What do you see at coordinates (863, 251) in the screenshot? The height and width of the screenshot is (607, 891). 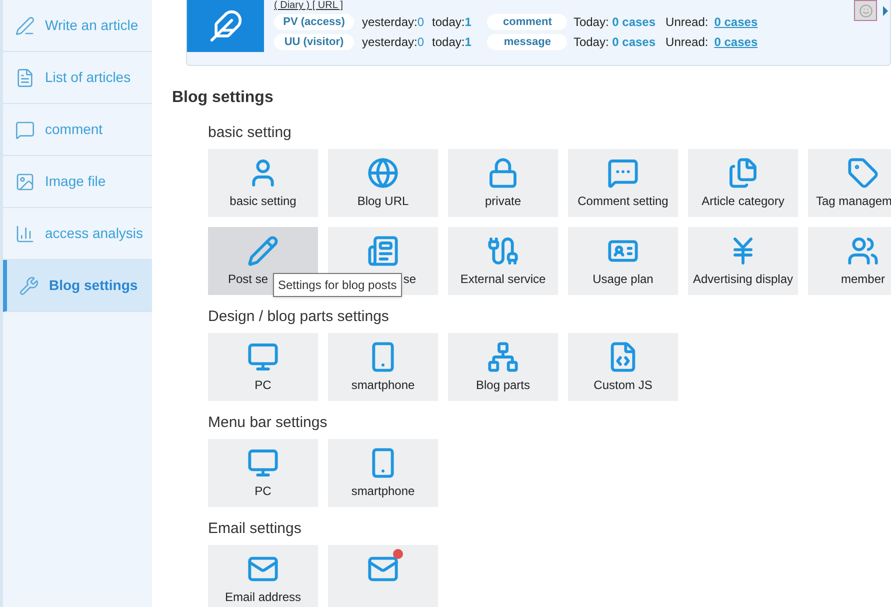 I see `people-icon` at bounding box center [863, 251].